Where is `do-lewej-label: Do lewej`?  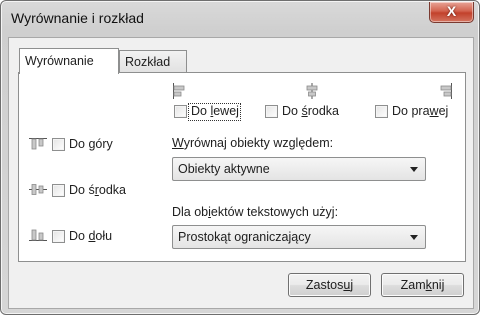 do-lewej-label: Do lewej is located at coordinates (215, 111).